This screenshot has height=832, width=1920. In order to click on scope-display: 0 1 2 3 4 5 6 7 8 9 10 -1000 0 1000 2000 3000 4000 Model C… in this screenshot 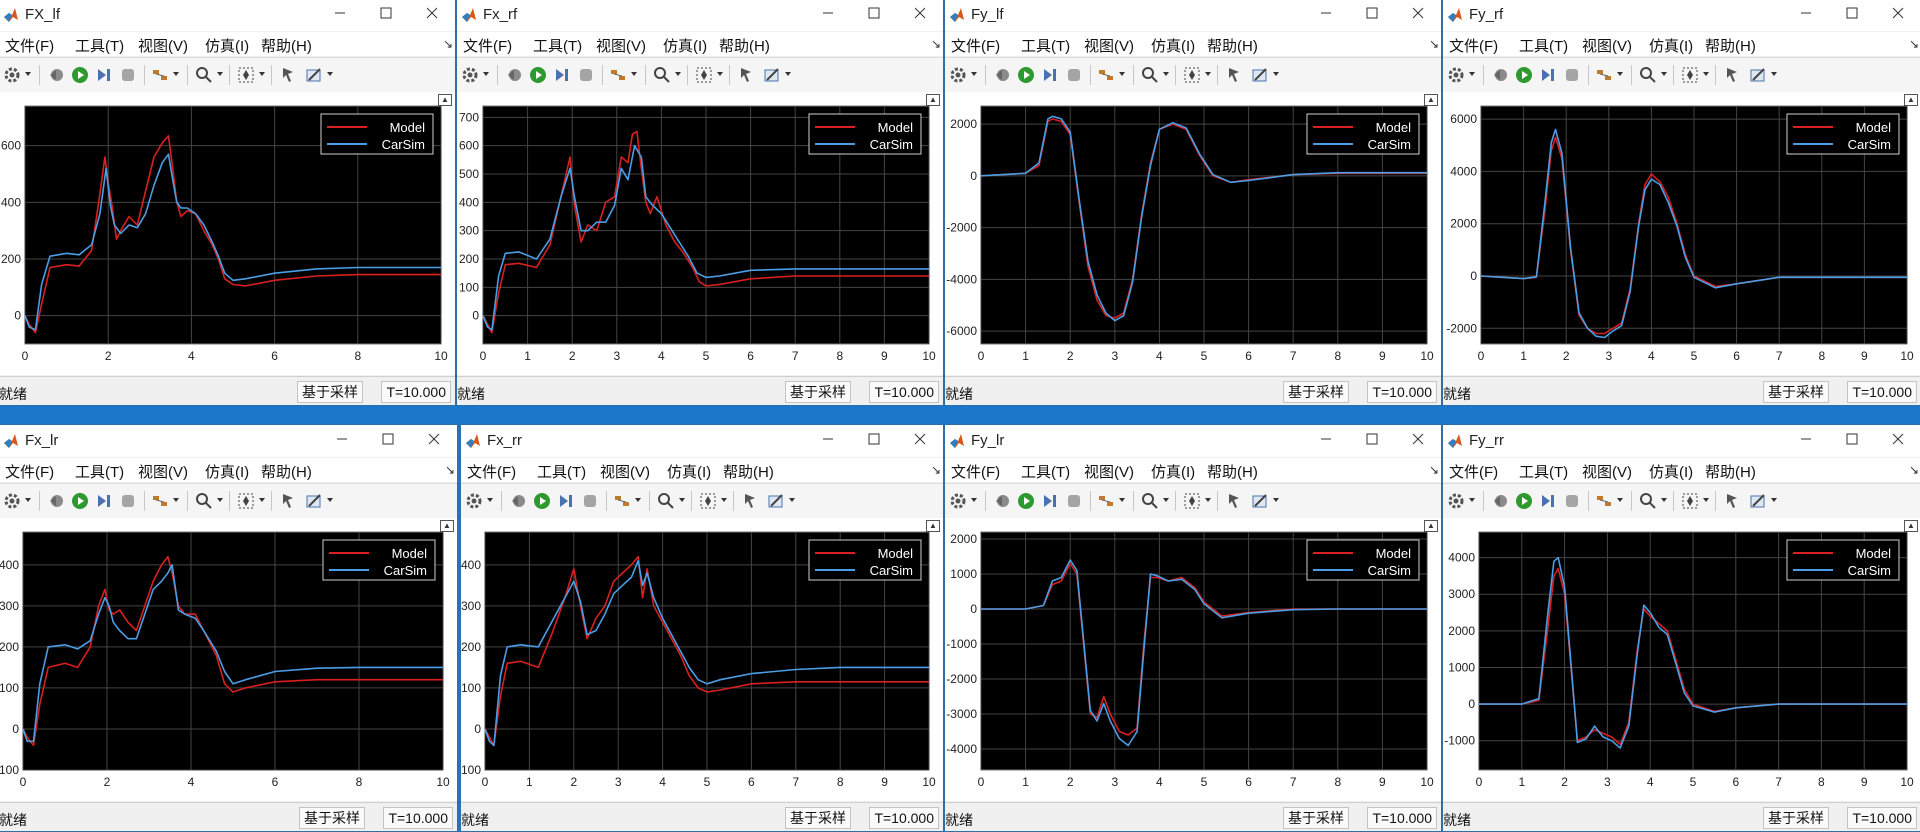, I will do `click(1681, 659)`.